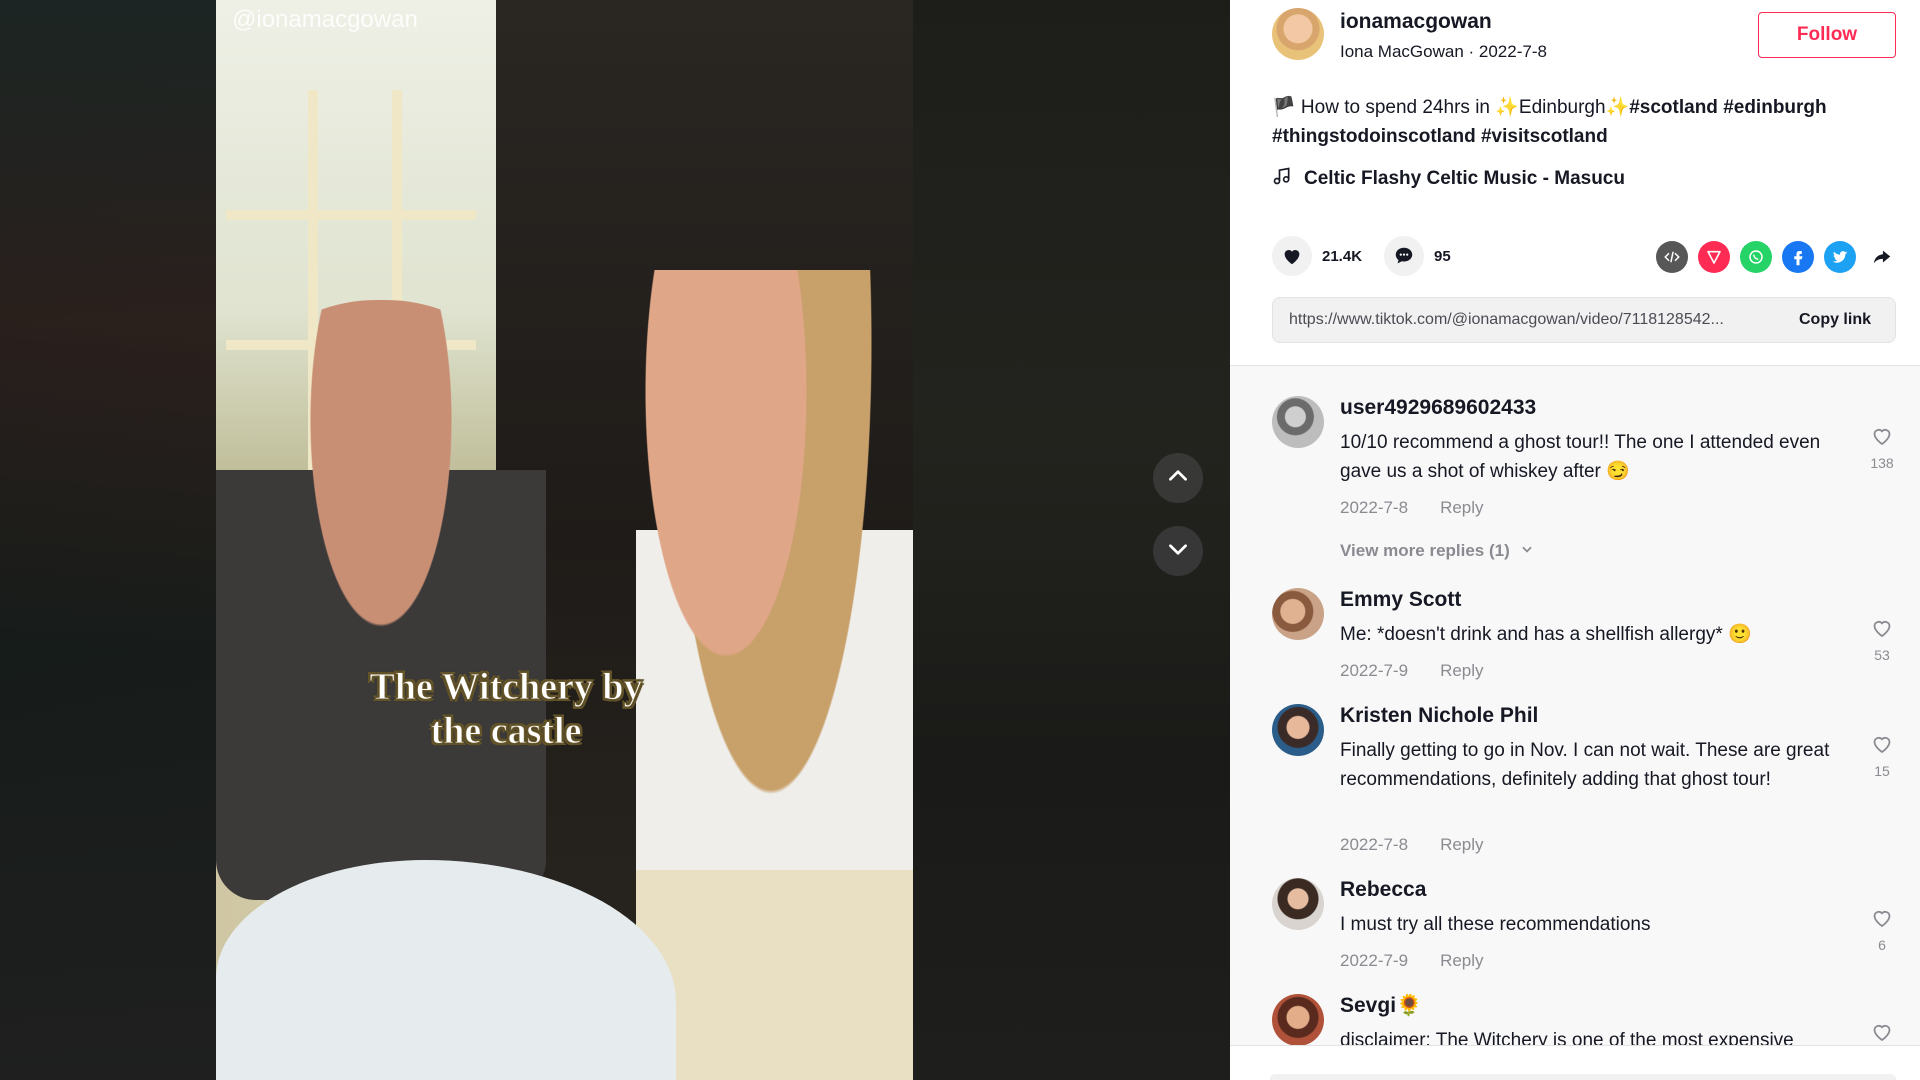  Describe the element at coordinates (1798, 257) in the screenshot. I see `facebook-icon` at that location.